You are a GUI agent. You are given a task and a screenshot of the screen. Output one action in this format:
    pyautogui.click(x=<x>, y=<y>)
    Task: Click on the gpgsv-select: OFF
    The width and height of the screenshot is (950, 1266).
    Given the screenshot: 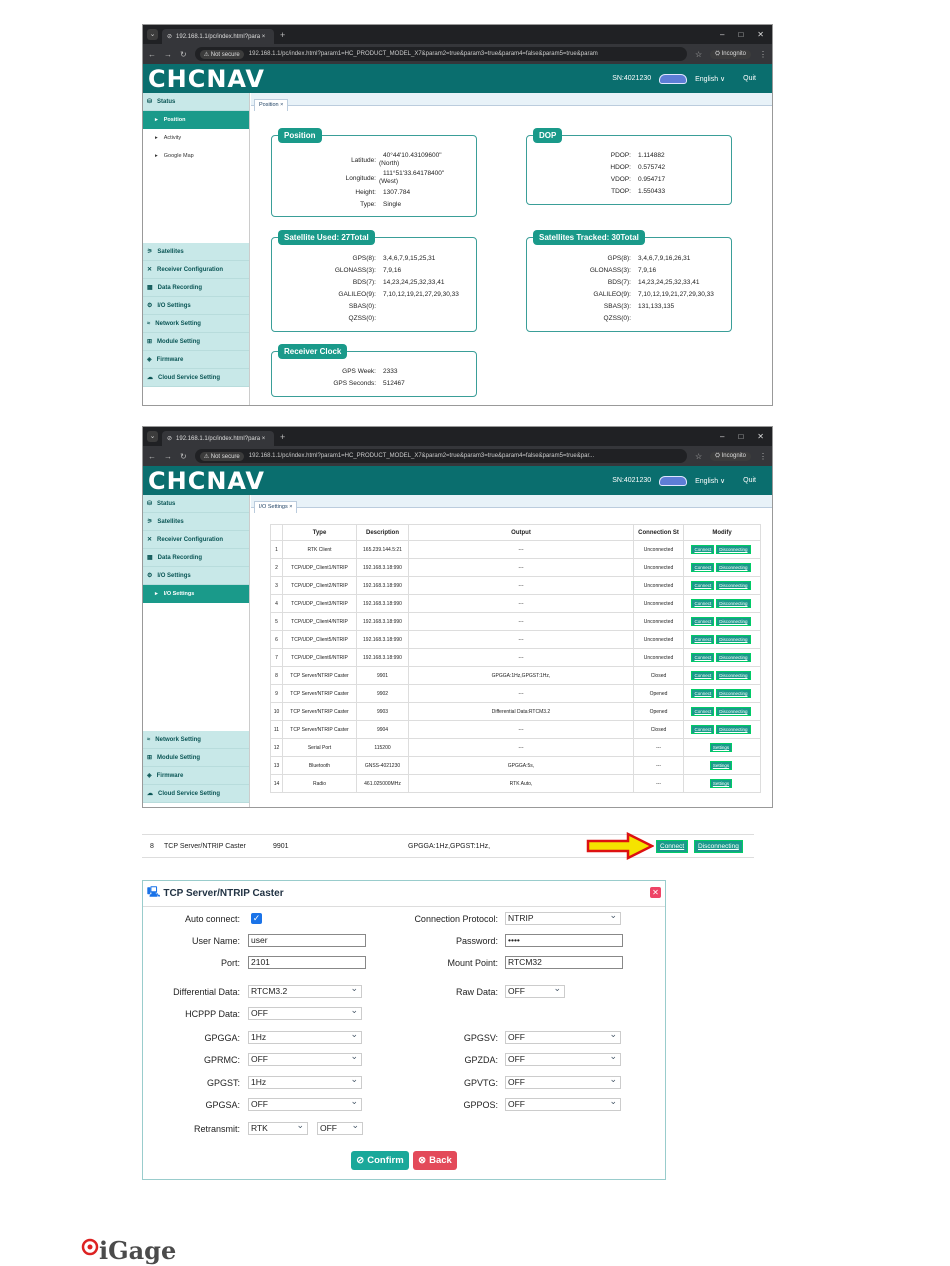 What is the action you would take?
    pyautogui.click(x=563, y=1036)
    